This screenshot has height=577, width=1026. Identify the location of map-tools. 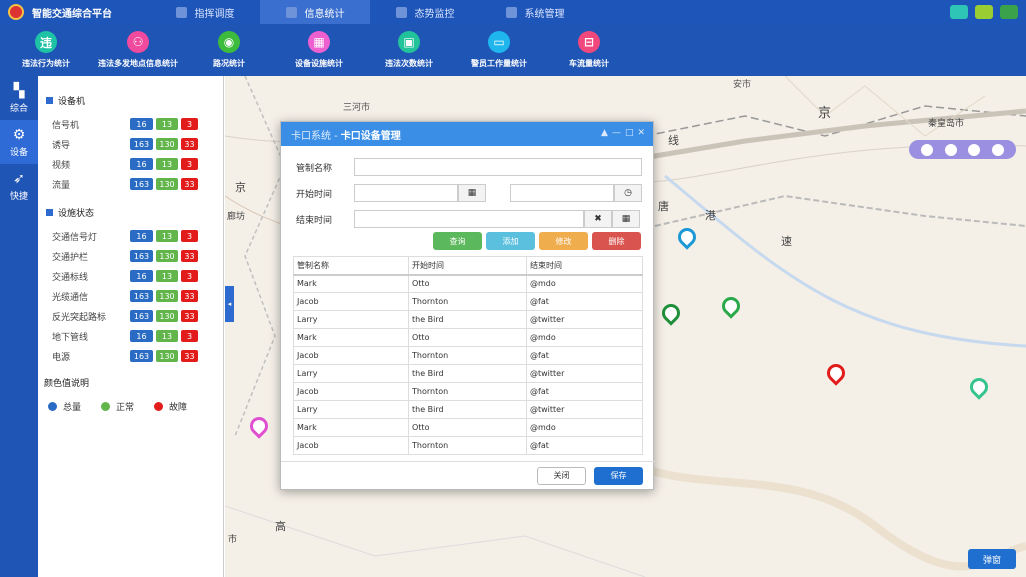
(962, 149).